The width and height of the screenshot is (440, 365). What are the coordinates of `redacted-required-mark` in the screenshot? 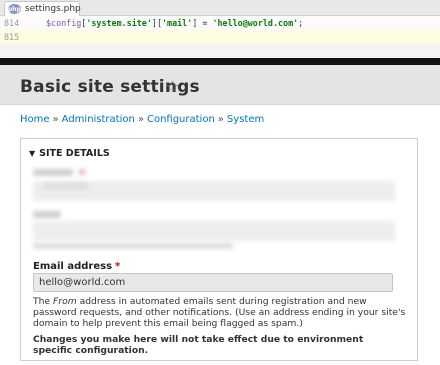 It's located at (82, 172).